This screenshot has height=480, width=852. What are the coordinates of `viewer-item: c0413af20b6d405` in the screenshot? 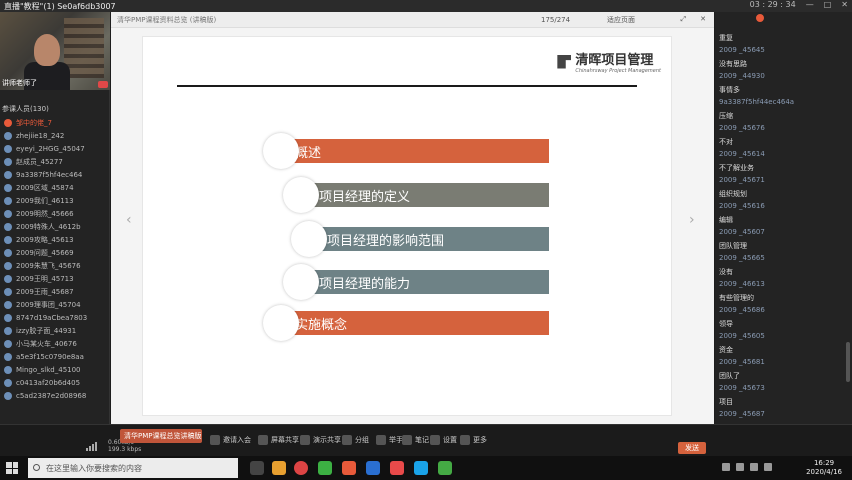 It's located at (55, 382).